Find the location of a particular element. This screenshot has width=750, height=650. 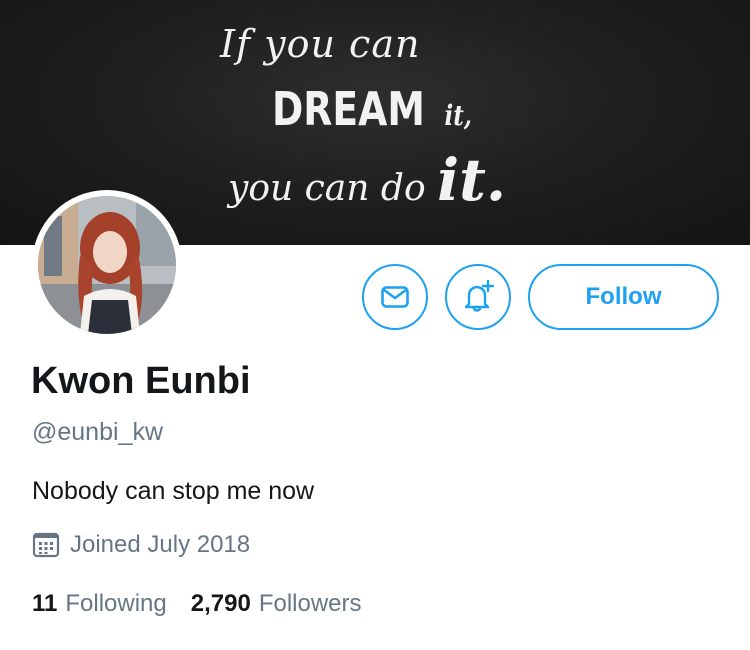

profile-name: Kwon Eunbi is located at coordinates (141, 381).